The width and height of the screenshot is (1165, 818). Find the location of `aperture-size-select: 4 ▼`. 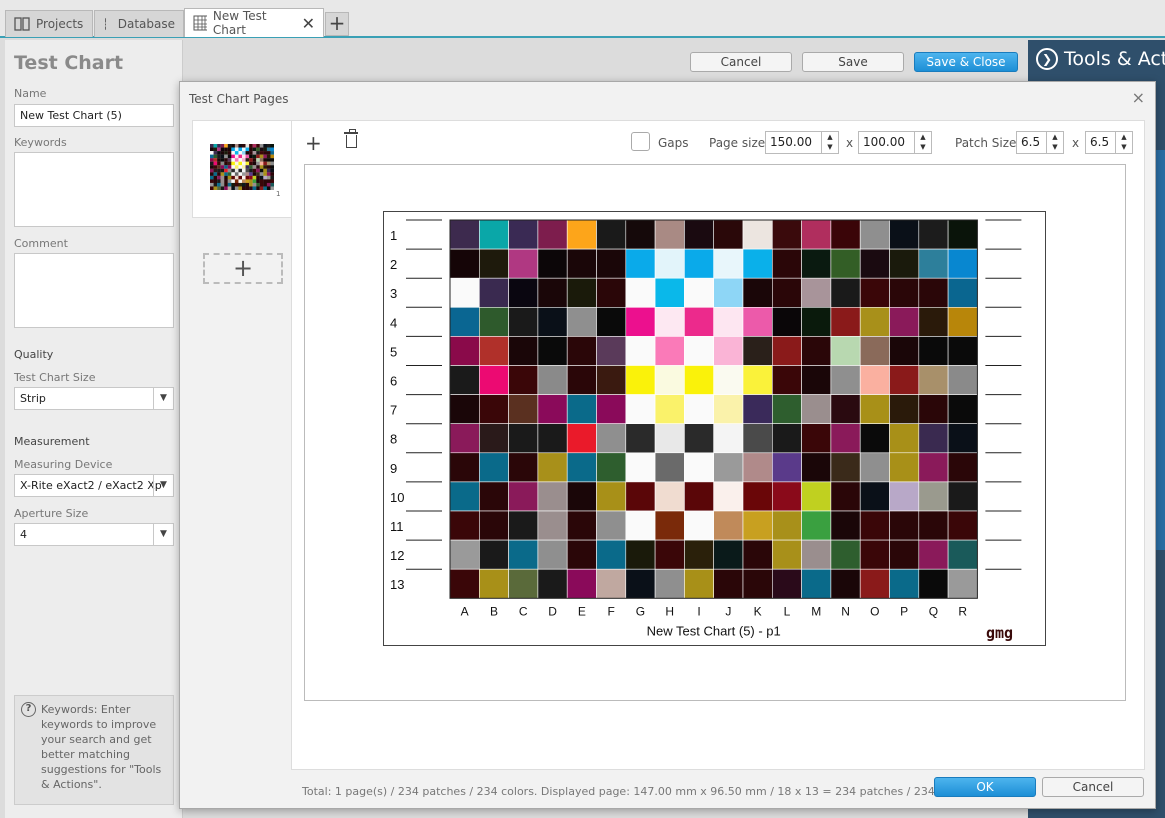

aperture-size-select: 4 ▼ is located at coordinates (94, 534).